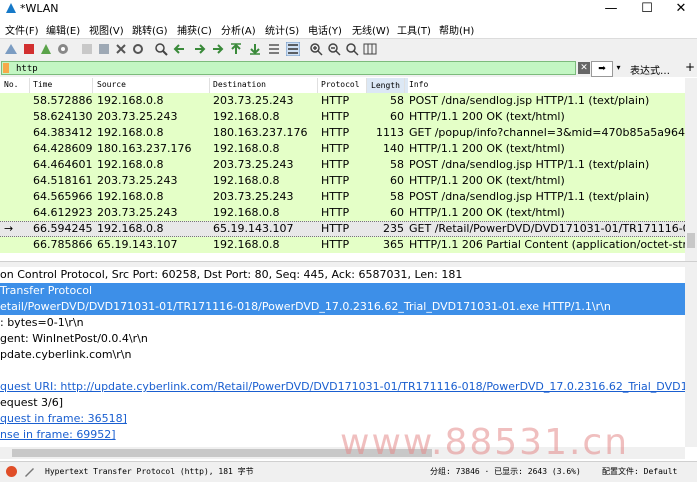  Describe the element at coordinates (387, 85) in the screenshot. I see `col-length: Length` at that location.